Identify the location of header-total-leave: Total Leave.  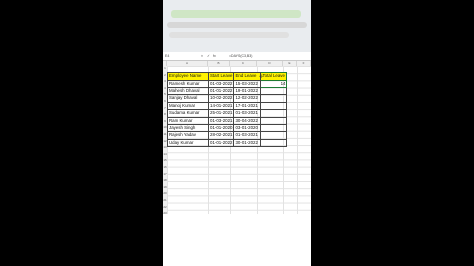
(274, 76).